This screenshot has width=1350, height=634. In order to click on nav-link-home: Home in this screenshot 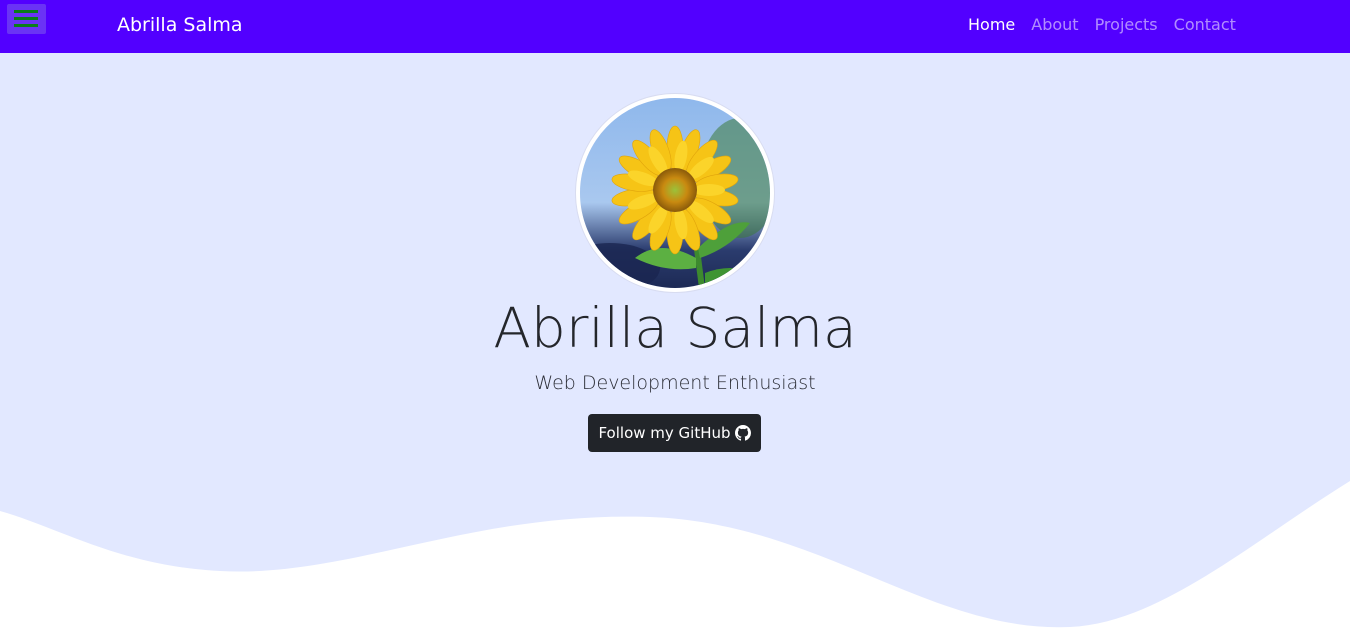, I will do `click(991, 25)`.